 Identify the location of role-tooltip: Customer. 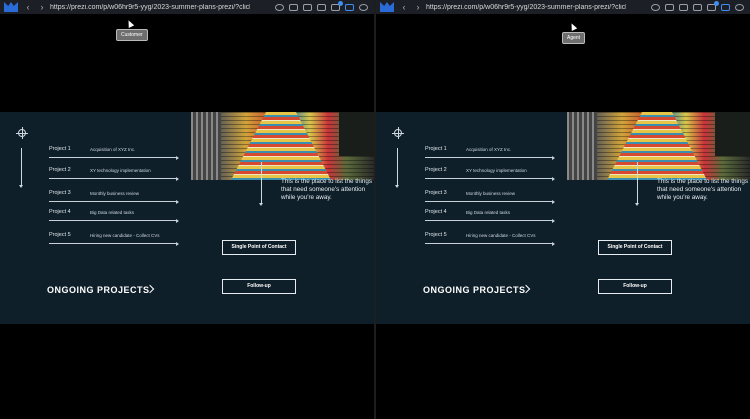
(132, 35).